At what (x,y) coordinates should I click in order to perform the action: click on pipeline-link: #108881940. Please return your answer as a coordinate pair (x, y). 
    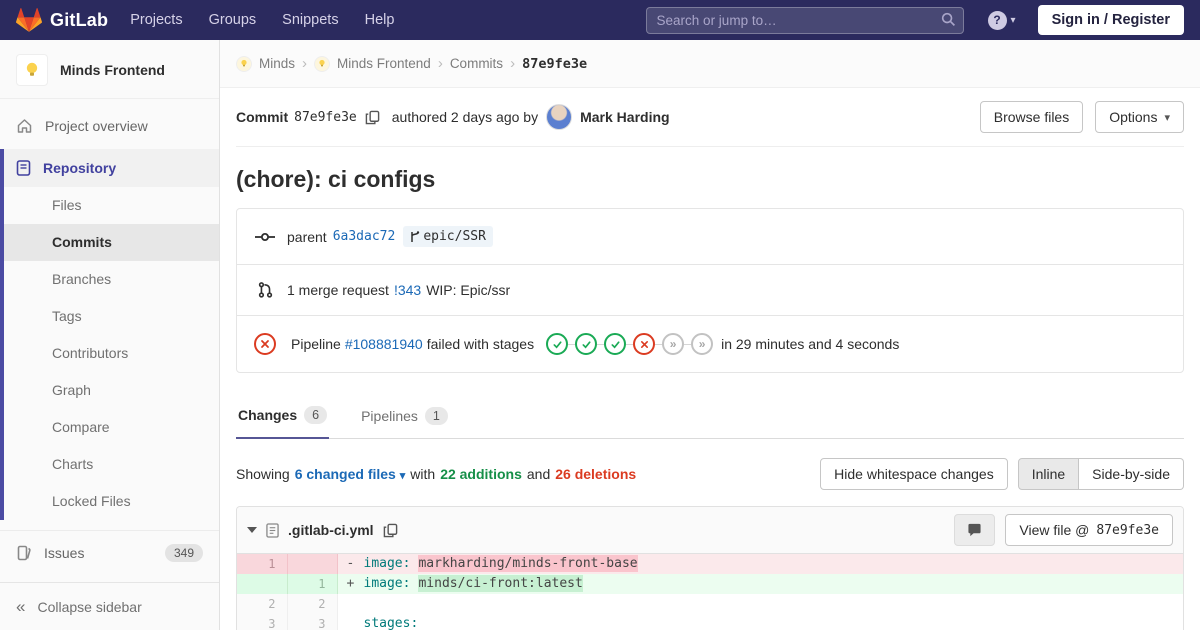
    Looking at the image, I should click on (384, 344).